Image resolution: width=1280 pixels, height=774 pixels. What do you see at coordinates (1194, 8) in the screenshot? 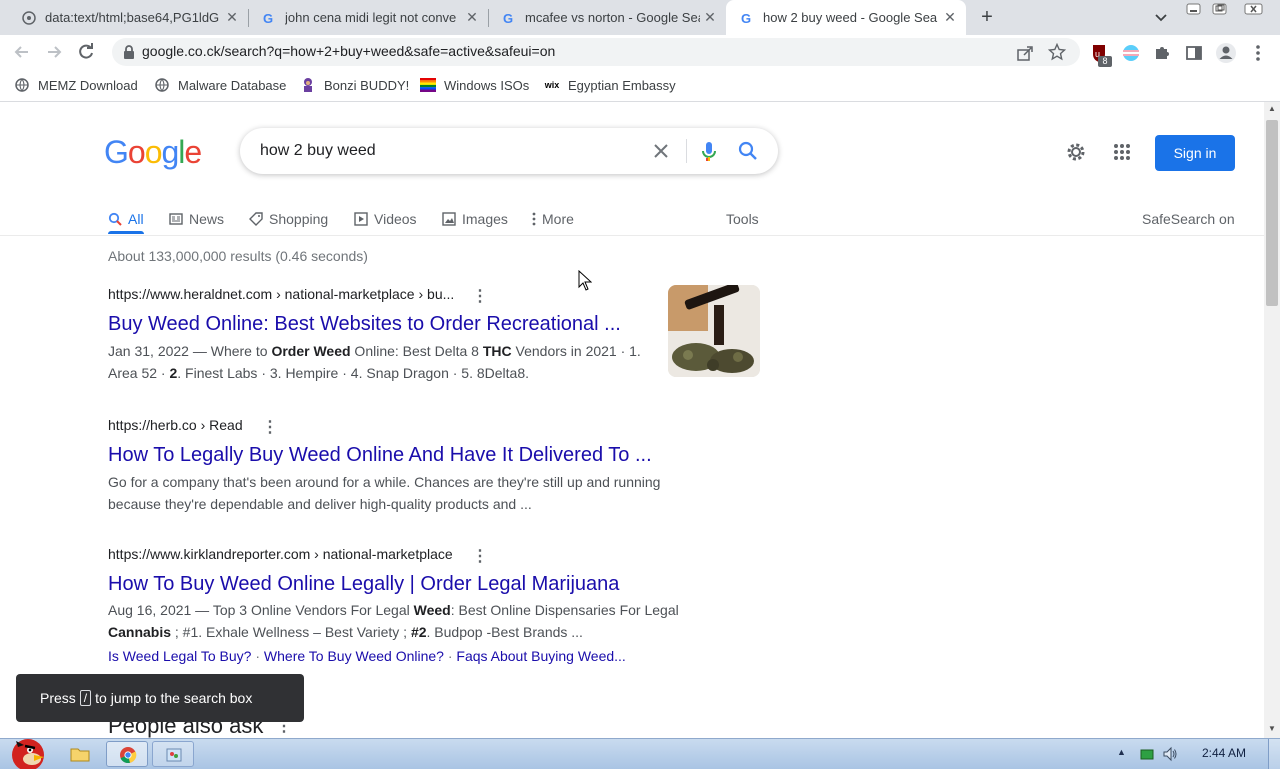
I see `minimize-button` at bounding box center [1194, 8].